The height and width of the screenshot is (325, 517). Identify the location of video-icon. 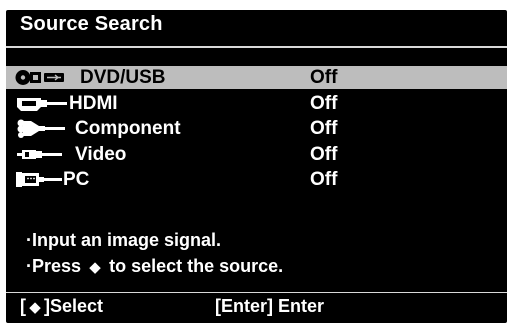
(45, 154).